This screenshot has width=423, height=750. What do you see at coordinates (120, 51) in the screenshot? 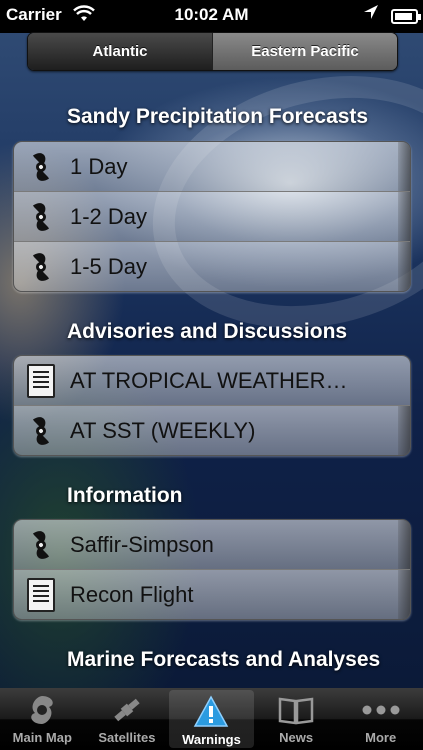
I see `segment-atlantic: Atlantic` at bounding box center [120, 51].